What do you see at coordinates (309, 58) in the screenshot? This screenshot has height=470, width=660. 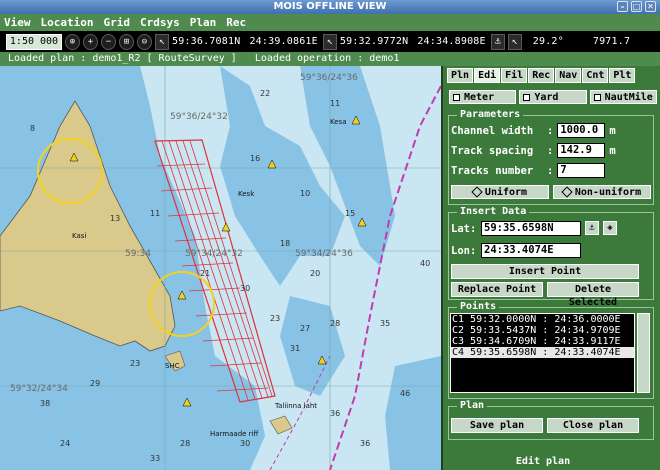 I see `loaded-operation-label: Loaded operation :` at bounding box center [309, 58].